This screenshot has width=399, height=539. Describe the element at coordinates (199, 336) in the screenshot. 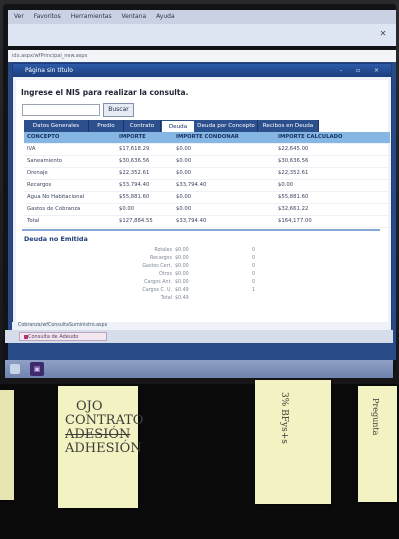

I see `taskbar: Consulta de Adeudo` at that location.